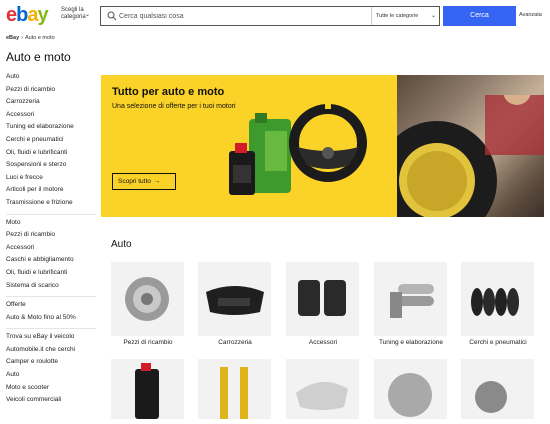 The width and height of the screenshot is (550, 424). Describe the element at coordinates (244, 16) in the screenshot. I see `search-input` at that location.